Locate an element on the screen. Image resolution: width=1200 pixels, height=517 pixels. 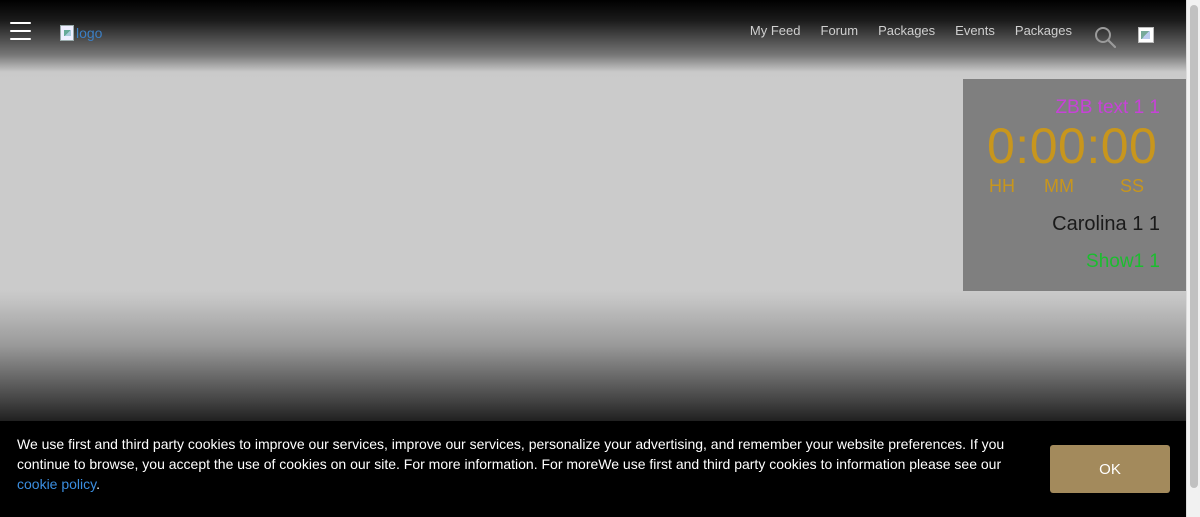
countdown-units: HH MM SS is located at coordinates (1074, 187).